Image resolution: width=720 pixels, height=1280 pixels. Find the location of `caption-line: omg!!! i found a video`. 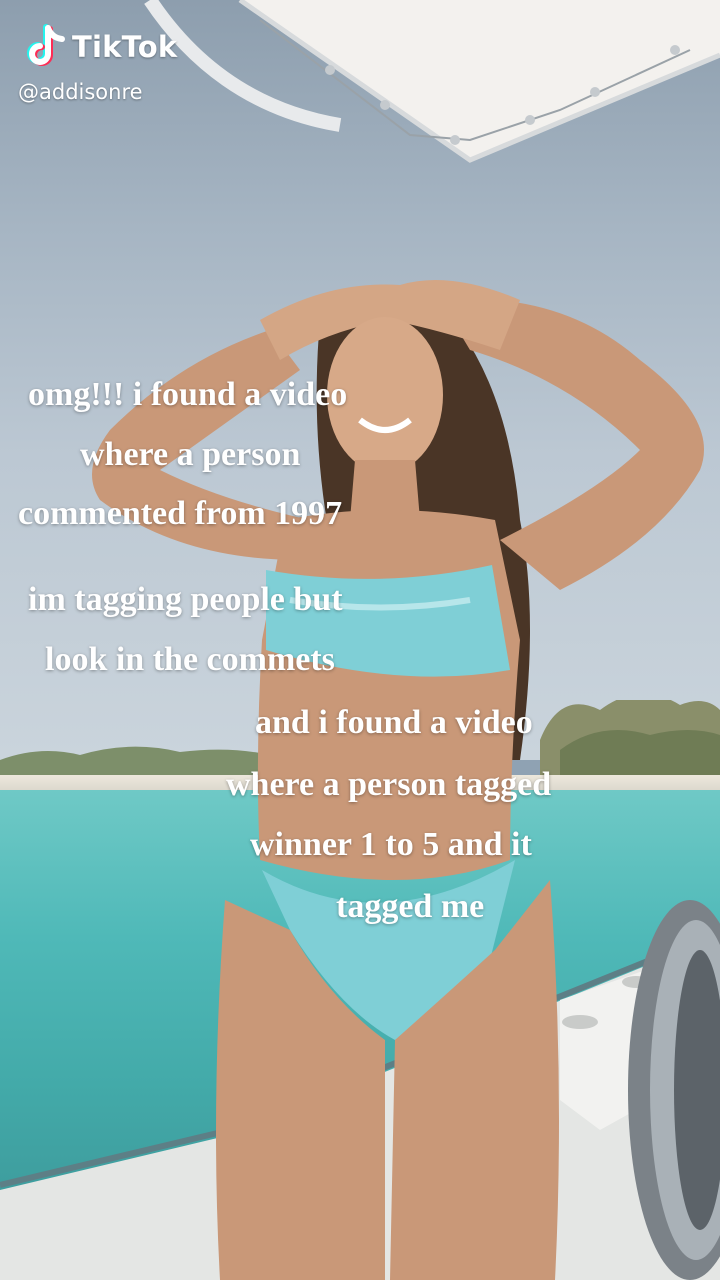

caption-line: omg!!! i found a video is located at coordinates (188, 394).